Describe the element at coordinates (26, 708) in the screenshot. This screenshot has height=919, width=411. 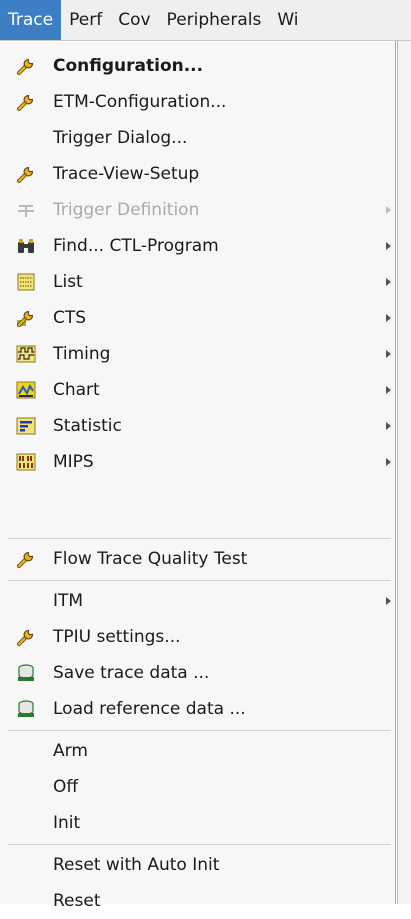
I see `load-data-icon` at that location.